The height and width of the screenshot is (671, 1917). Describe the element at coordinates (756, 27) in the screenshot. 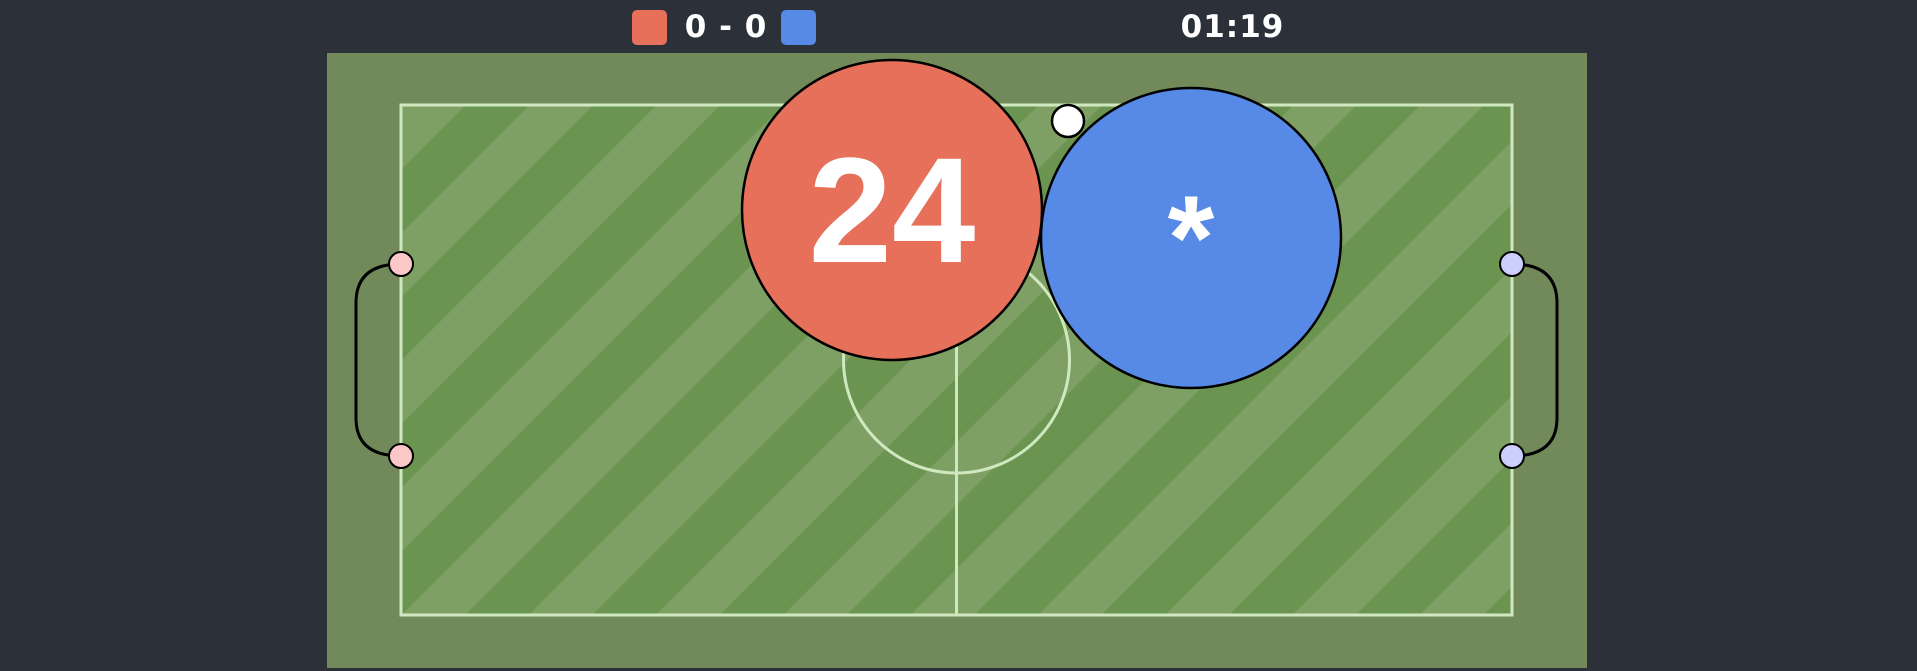

I see `blue-score: 0` at that location.